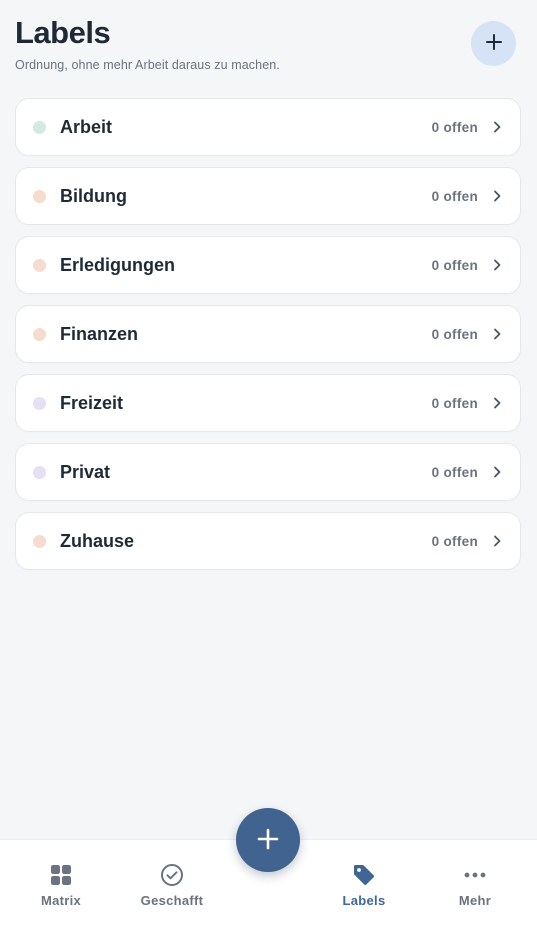 This screenshot has width=537, height=929. I want to click on label-row-arbeit: Arbeit 0 offen, so click(268, 127).